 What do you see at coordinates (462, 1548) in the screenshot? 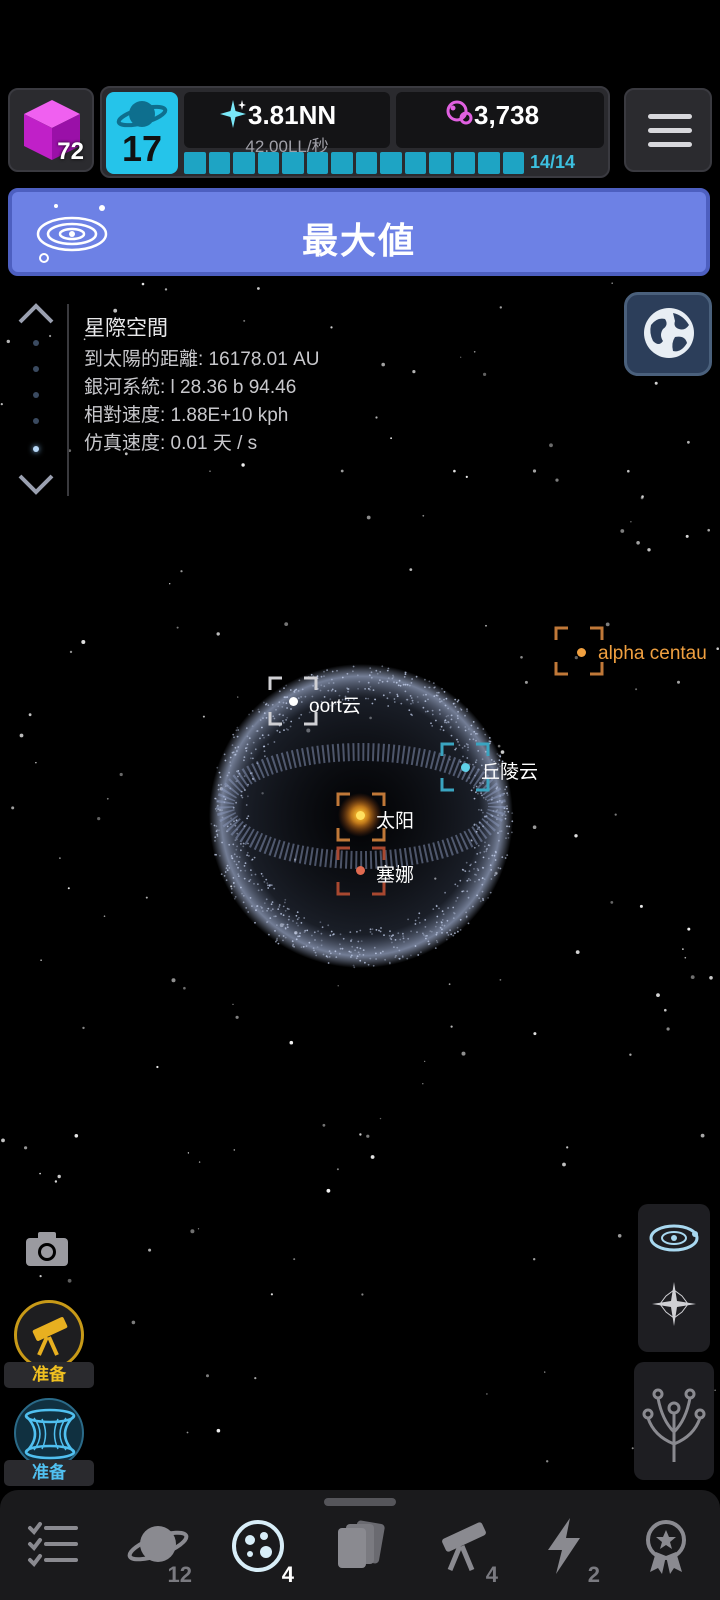
I see `nav-telescope: 4` at bounding box center [462, 1548].